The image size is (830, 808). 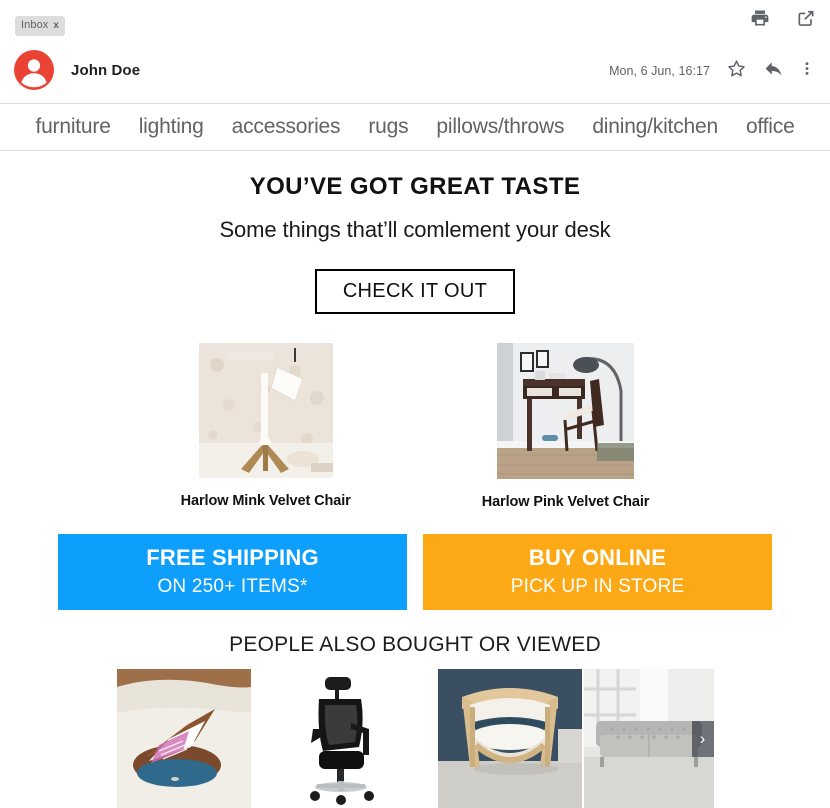 I want to click on promo-title: FREE SHIPPING, so click(x=232, y=558).